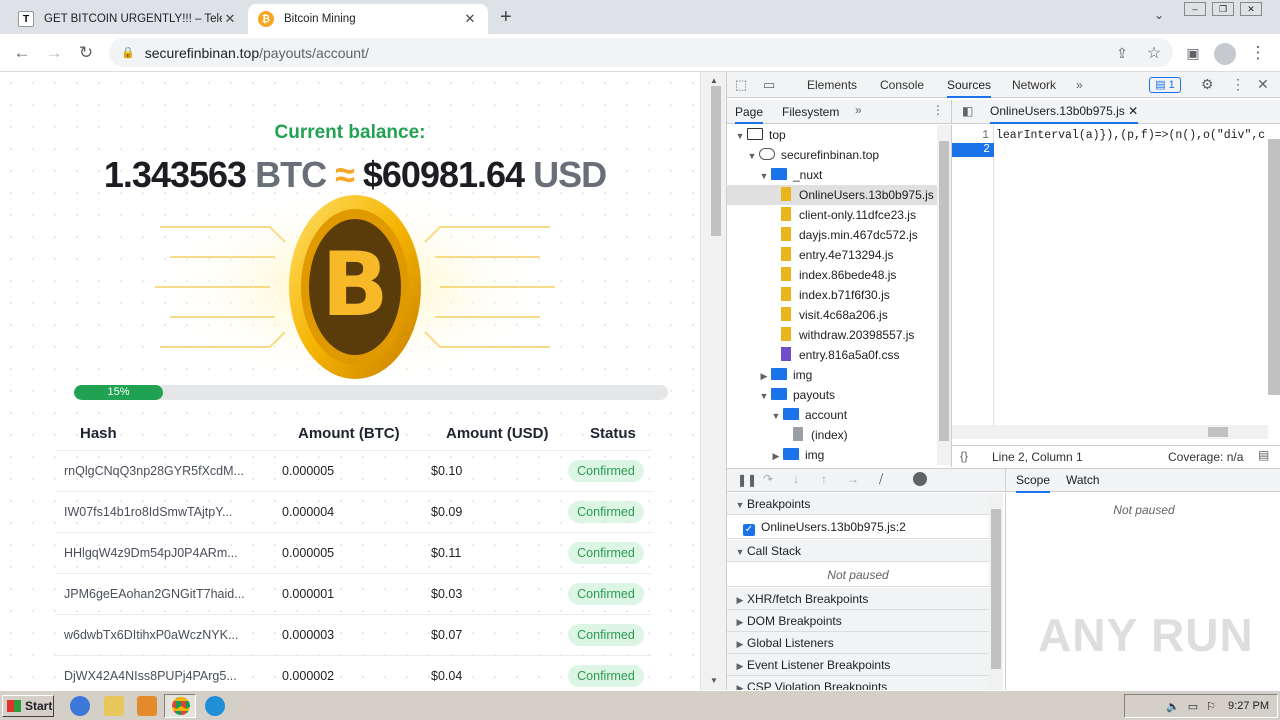  What do you see at coordinates (747, 480) in the screenshot?
I see `pause-icon: ❚❚` at bounding box center [747, 480].